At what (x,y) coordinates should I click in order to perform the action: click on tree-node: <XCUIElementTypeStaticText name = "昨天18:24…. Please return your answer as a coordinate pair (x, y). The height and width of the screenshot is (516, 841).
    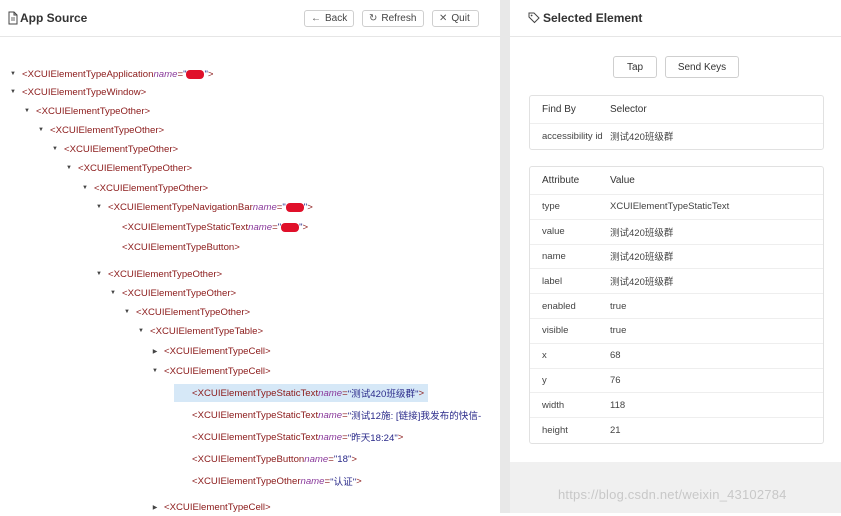
    Looking at the image, I should click on (290, 437).